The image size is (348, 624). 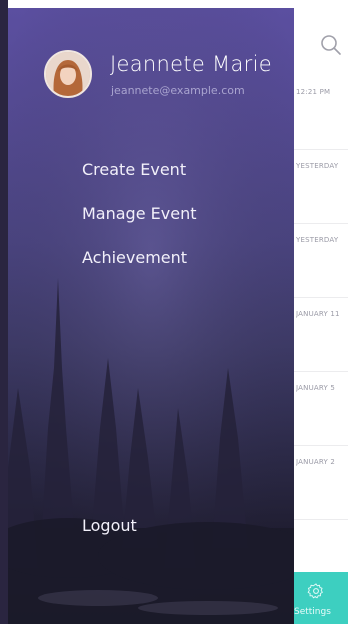 I want to click on user-email: jeannete@example.com, so click(x=178, y=90).